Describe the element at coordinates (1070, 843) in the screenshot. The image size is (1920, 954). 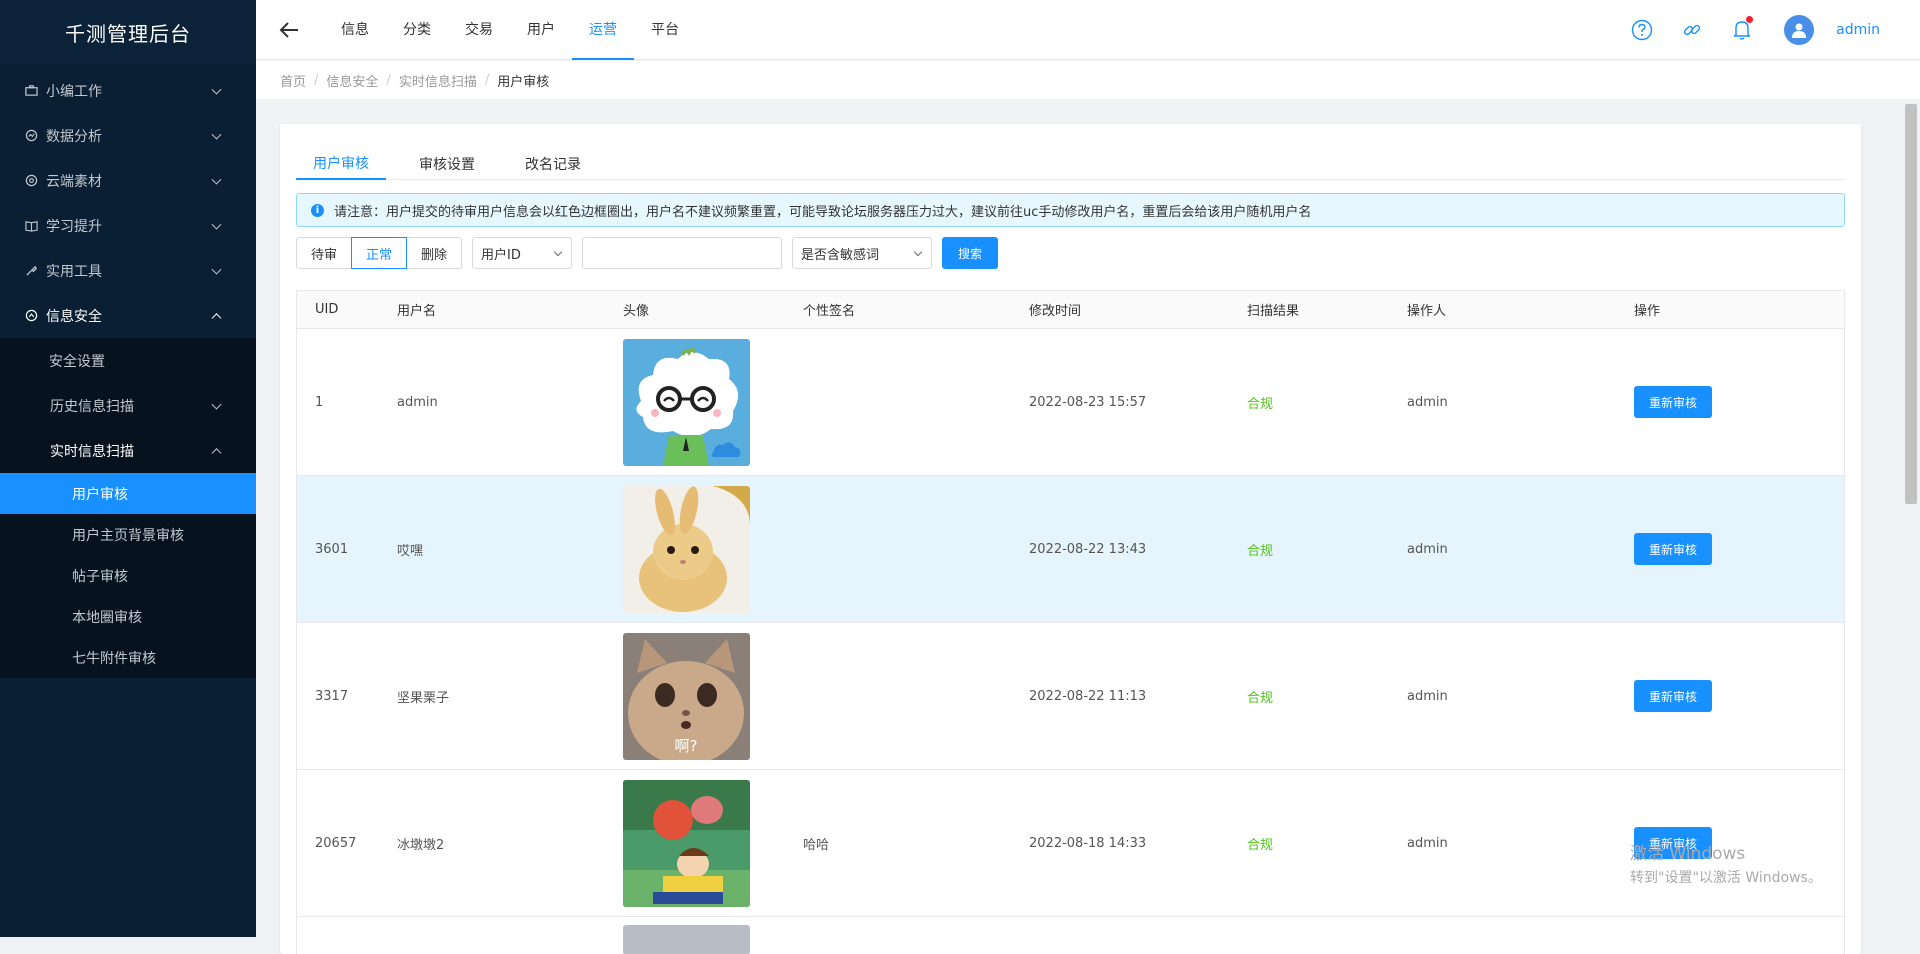
I see `table-row: 20657 冰墩墩2 哈哈 2022-08-18 14:33 合规 admin` at that location.